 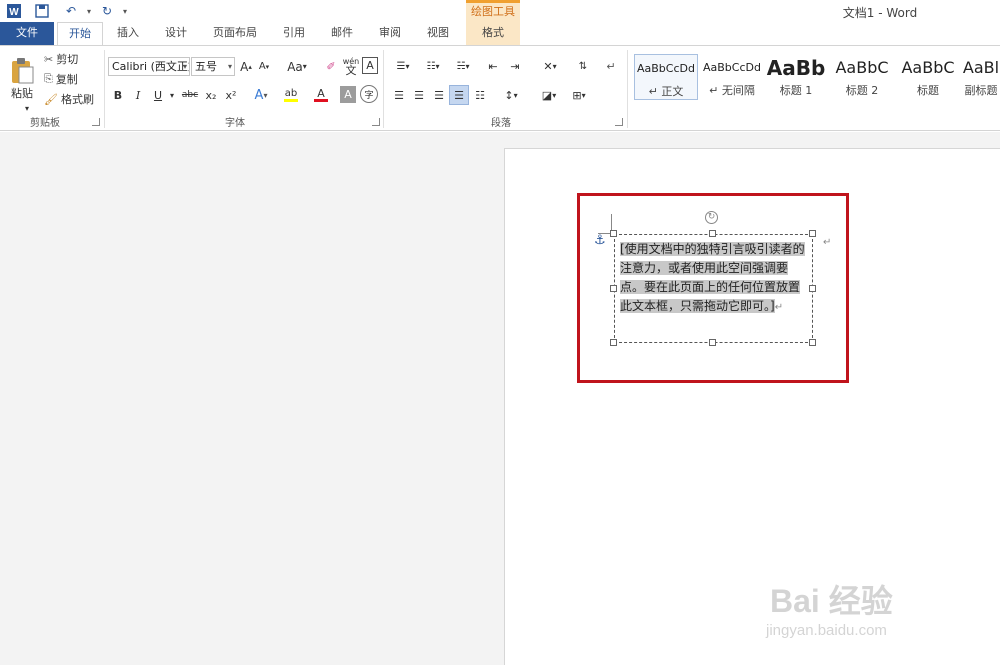 I want to click on style-title: AaBbC 标题, so click(x=928, y=77).